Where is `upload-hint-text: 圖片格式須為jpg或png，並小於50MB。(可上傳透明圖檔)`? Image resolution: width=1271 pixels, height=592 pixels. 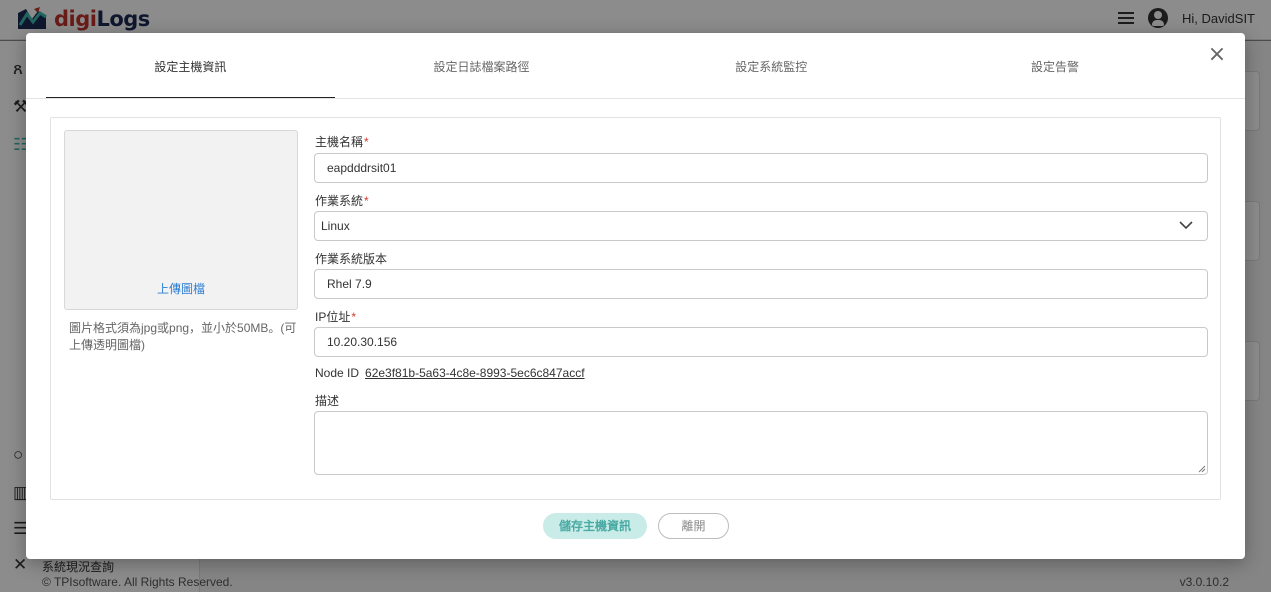 upload-hint-text: 圖片格式須為jpg或png，並小於50MB。(可上傳透明圖檔) is located at coordinates (183, 336).